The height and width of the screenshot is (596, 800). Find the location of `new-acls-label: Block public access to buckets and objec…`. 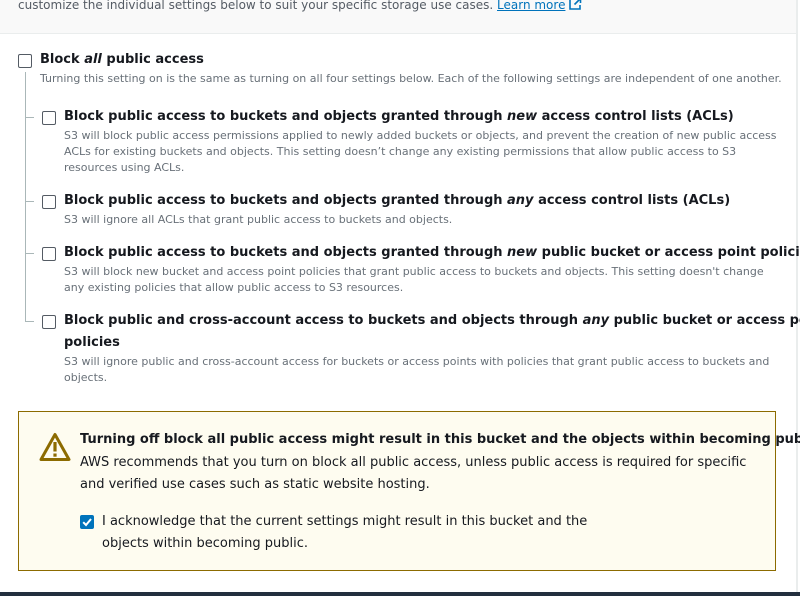

new-acls-label: Block public access to buckets and objec… is located at coordinates (399, 116).